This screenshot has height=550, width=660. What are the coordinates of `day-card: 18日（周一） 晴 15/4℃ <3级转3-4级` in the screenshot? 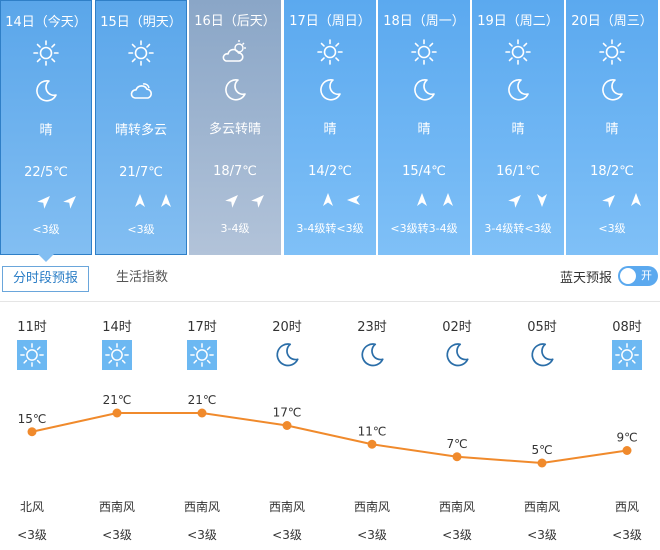 It's located at (424, 127).